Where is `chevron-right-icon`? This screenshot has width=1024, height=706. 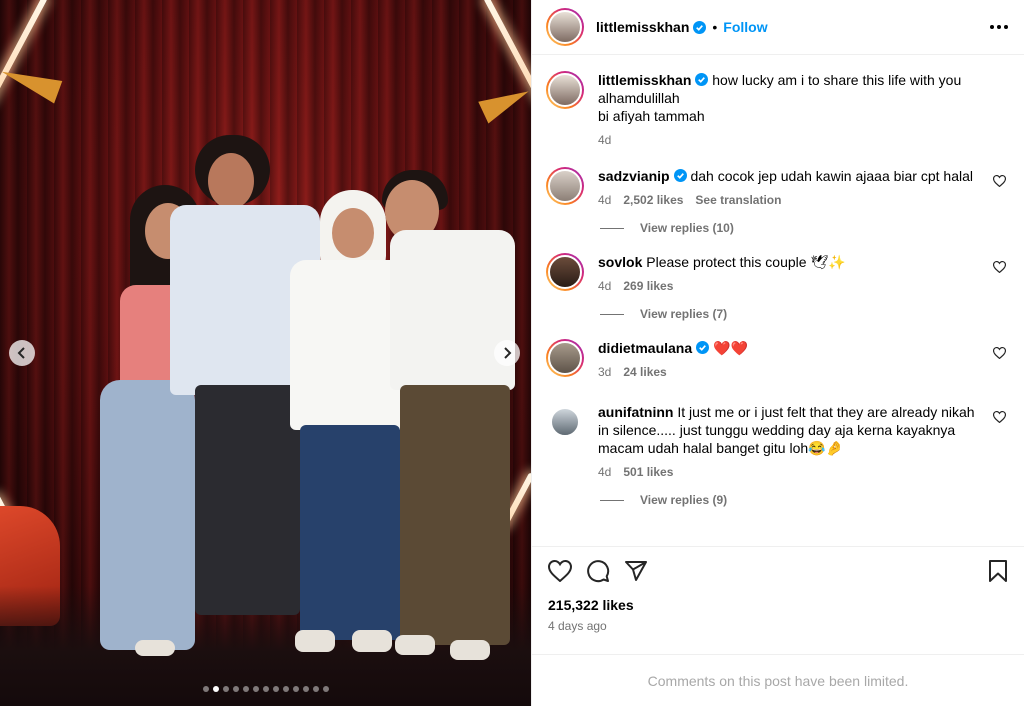
chevron-right-icon is located at coordinates (508, 353).